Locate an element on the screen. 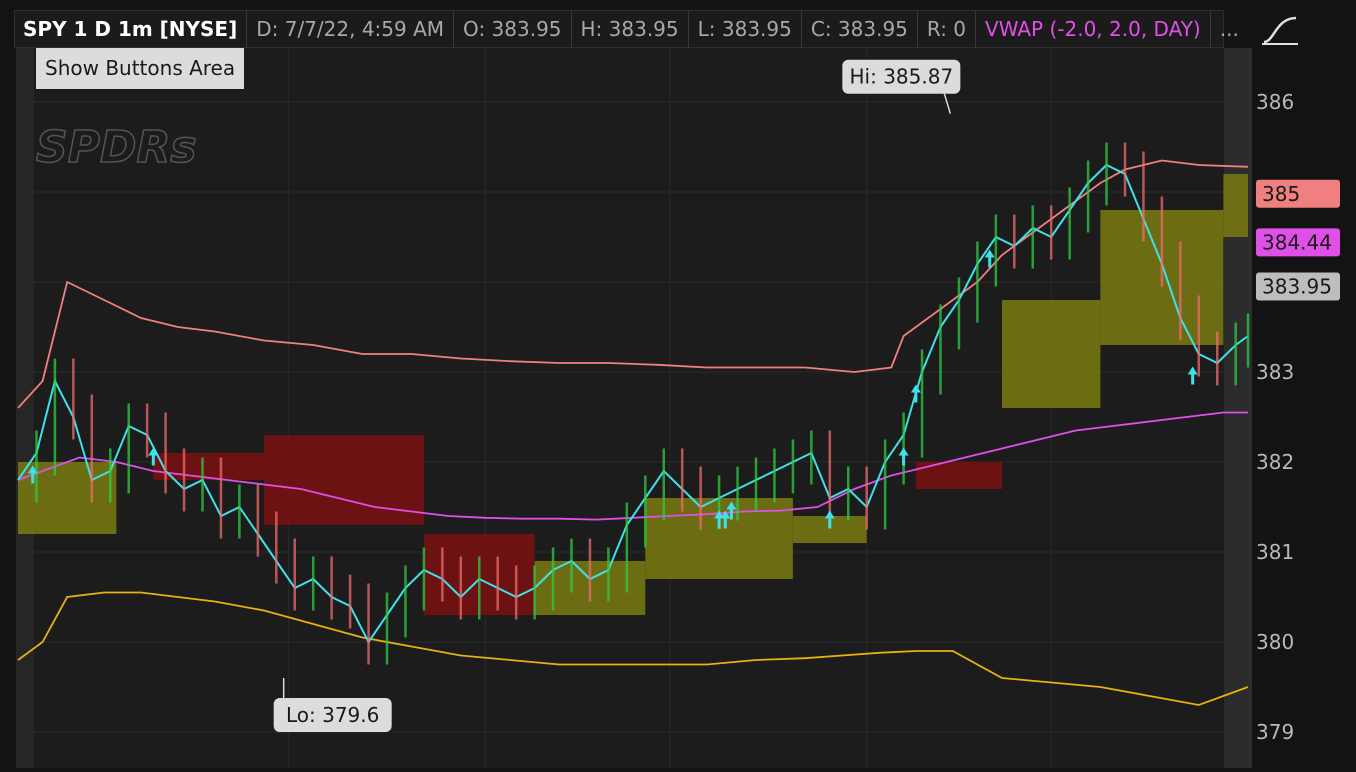  price-label-text-2: 383.95 is located at coordinates (1297, 287).